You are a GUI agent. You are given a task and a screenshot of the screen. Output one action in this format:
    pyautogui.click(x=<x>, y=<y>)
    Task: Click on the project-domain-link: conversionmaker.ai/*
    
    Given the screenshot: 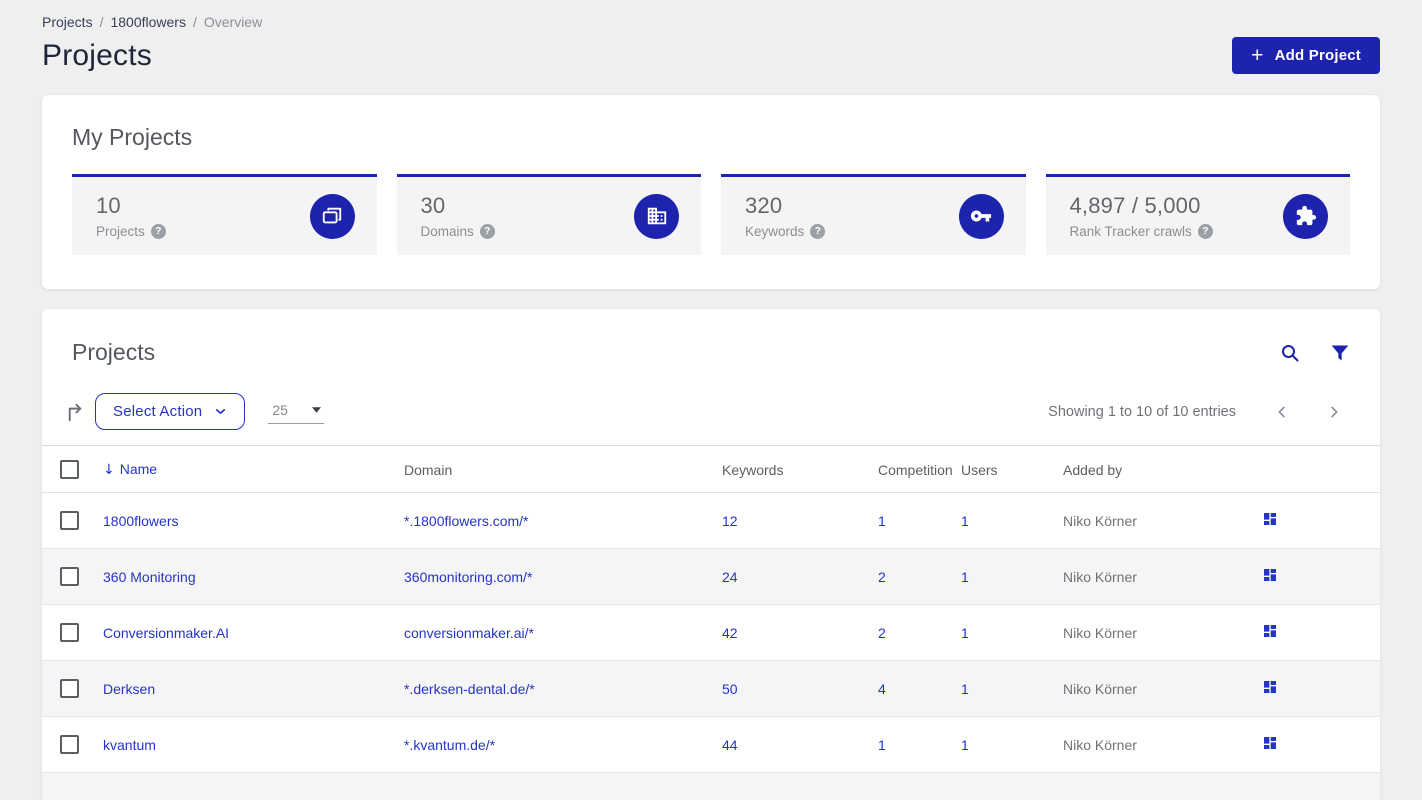 What is the action you would take?
    pyautogui.click(x=469, y=633)
    